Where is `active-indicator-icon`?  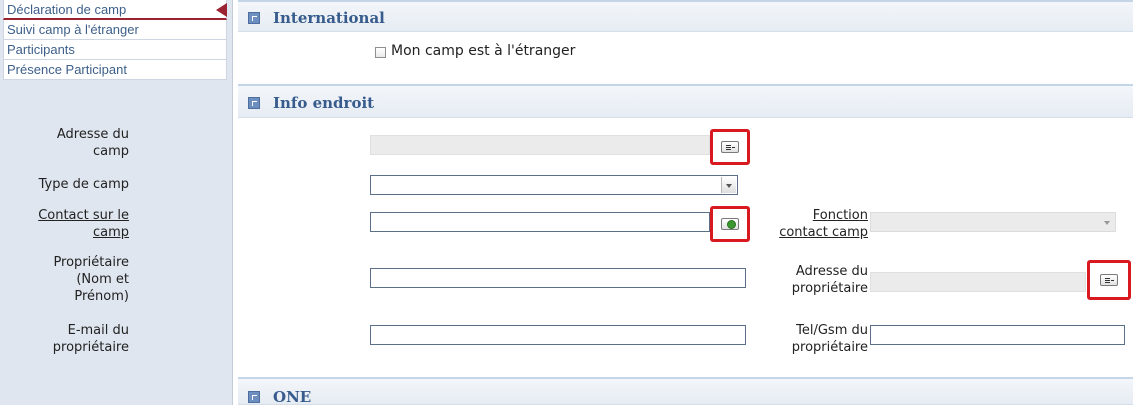
active-indicator-icon is located at coordinates (221, 10).